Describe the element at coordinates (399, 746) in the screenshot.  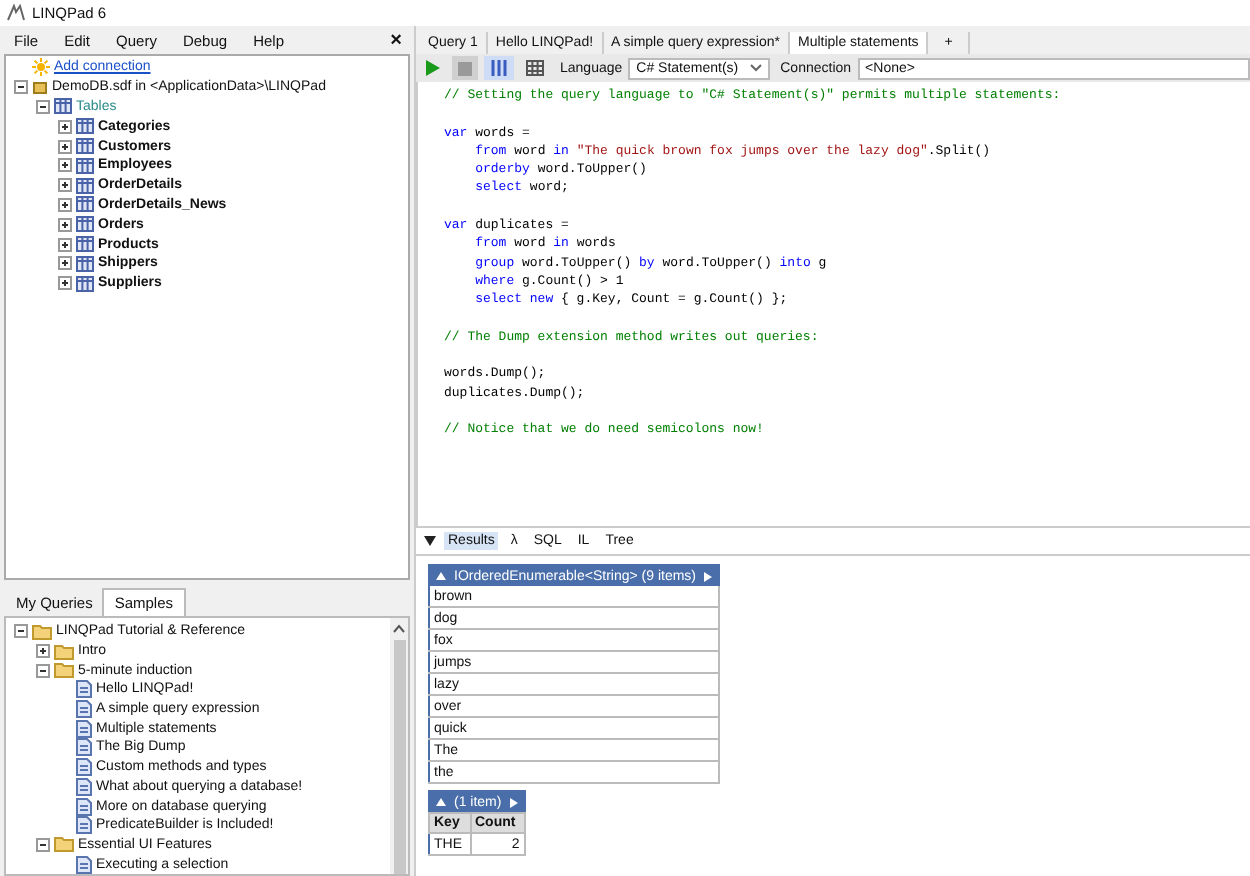
I see `scrollbar` at that location.